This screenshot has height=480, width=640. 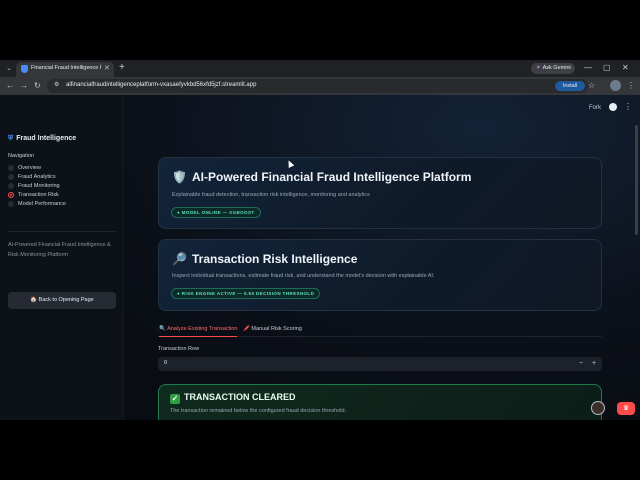 I want to click on maximize-icon: ▢, so click(x=607, y=68).